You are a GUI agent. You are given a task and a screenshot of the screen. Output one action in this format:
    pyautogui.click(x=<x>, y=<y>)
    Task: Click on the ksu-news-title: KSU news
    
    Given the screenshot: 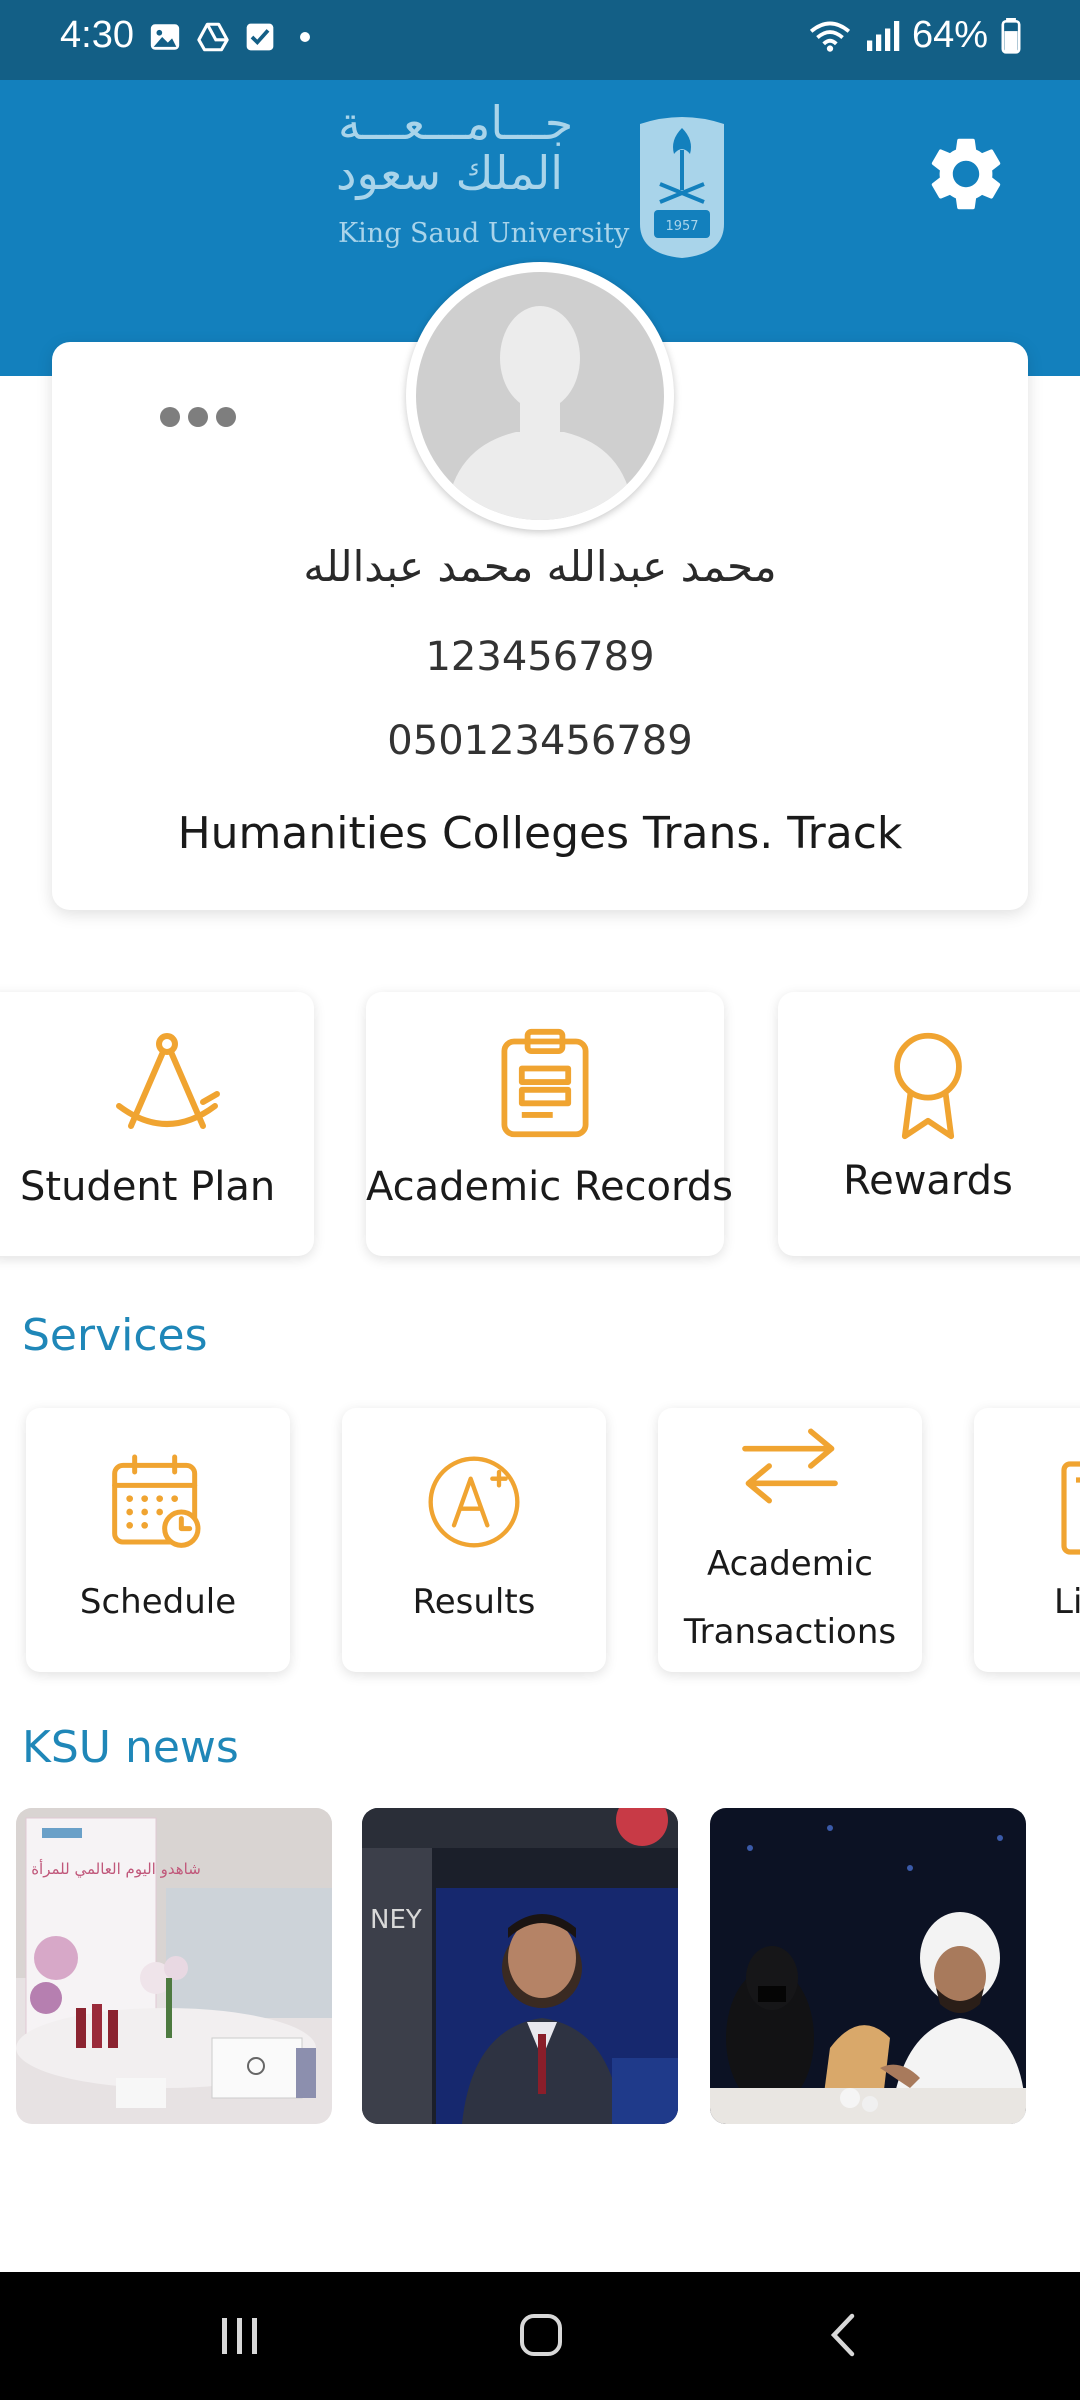 What is the action you would take?
    pyautogui.click(x=130, y=1747)
    